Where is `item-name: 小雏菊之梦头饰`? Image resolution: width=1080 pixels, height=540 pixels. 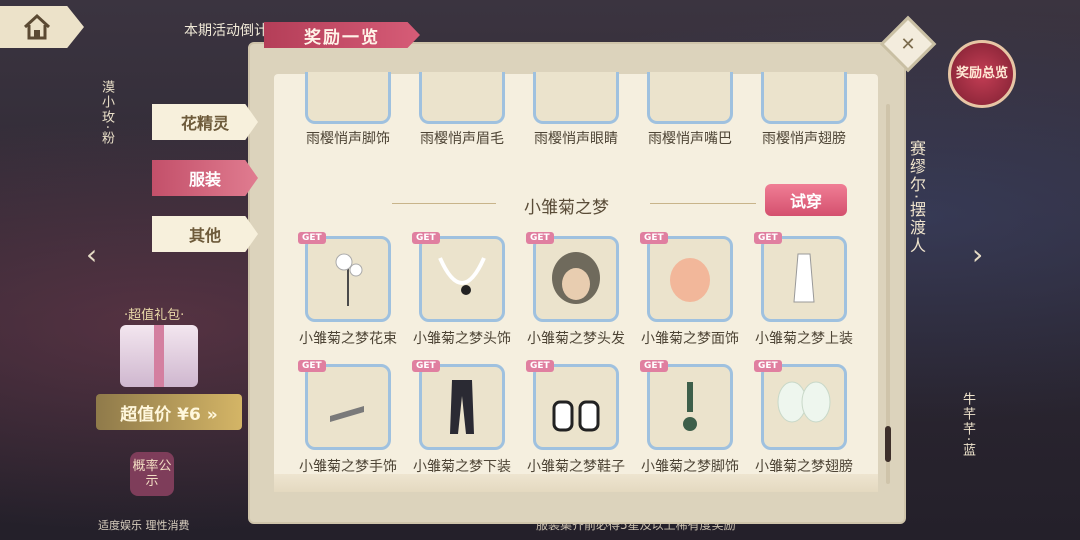 item-name: 小雏菊之梦头饰 is located at coordinates (462, 339).